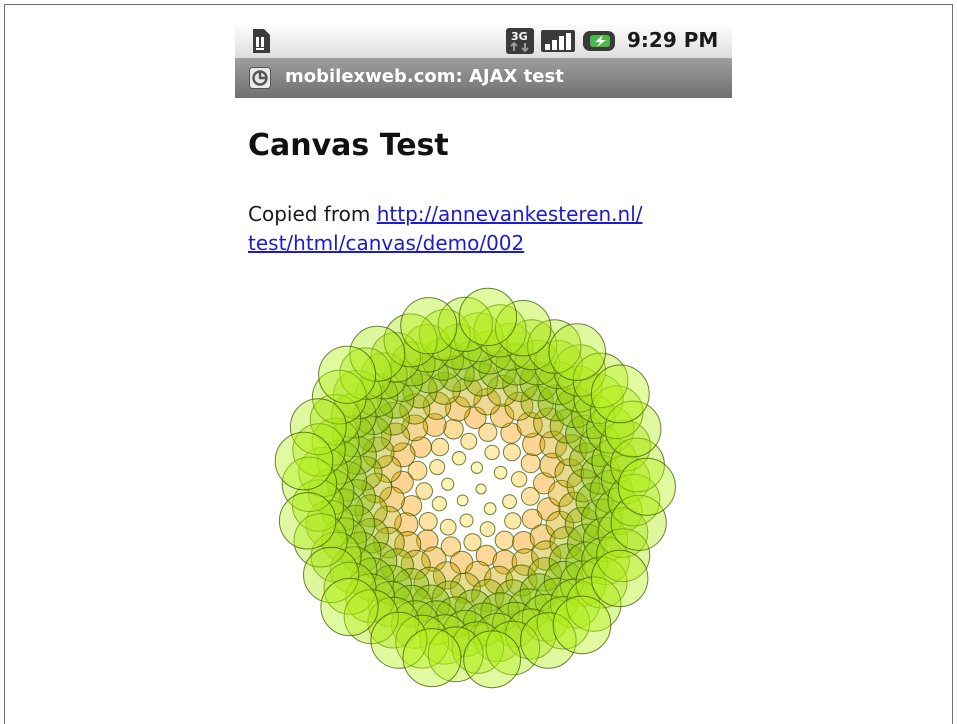  Describe the element at coordinates (558, 41) in the screenshot. I see `signal-strength-icon` at that location.